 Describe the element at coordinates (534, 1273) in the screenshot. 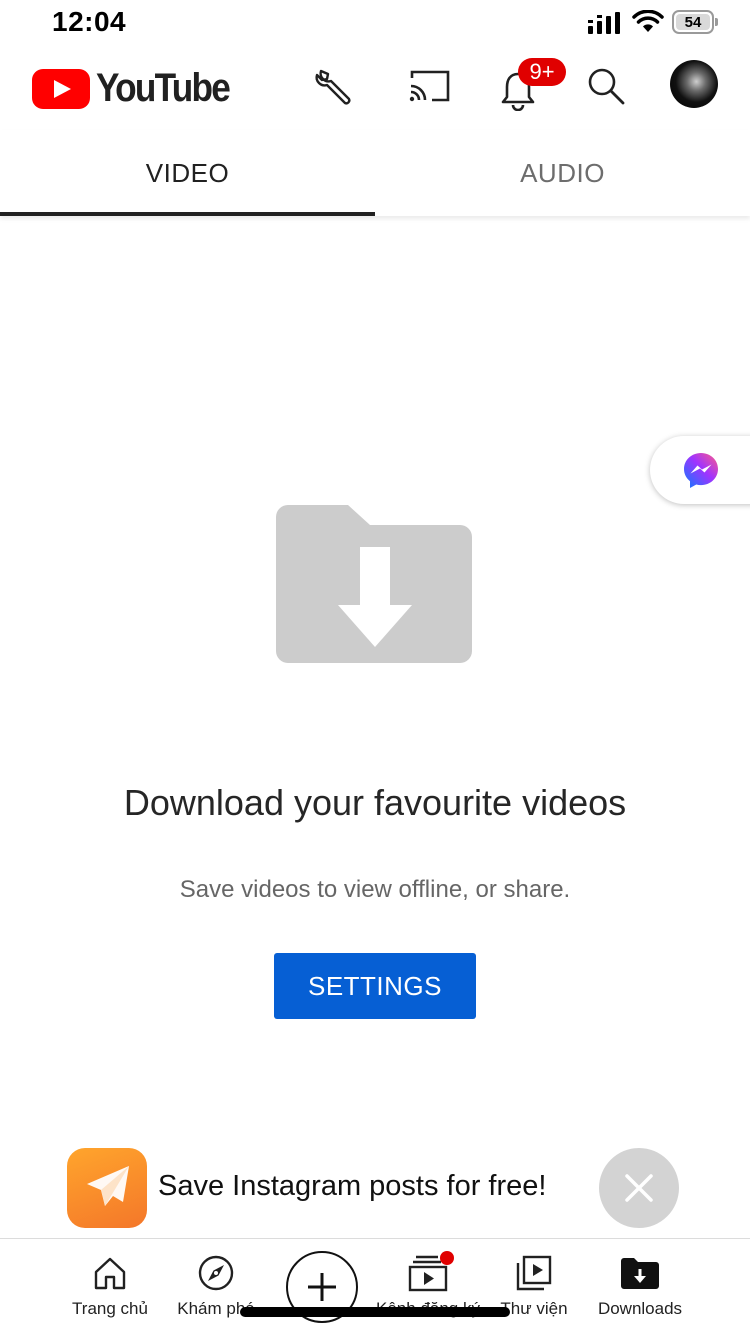

I see `library-icon` at that location.